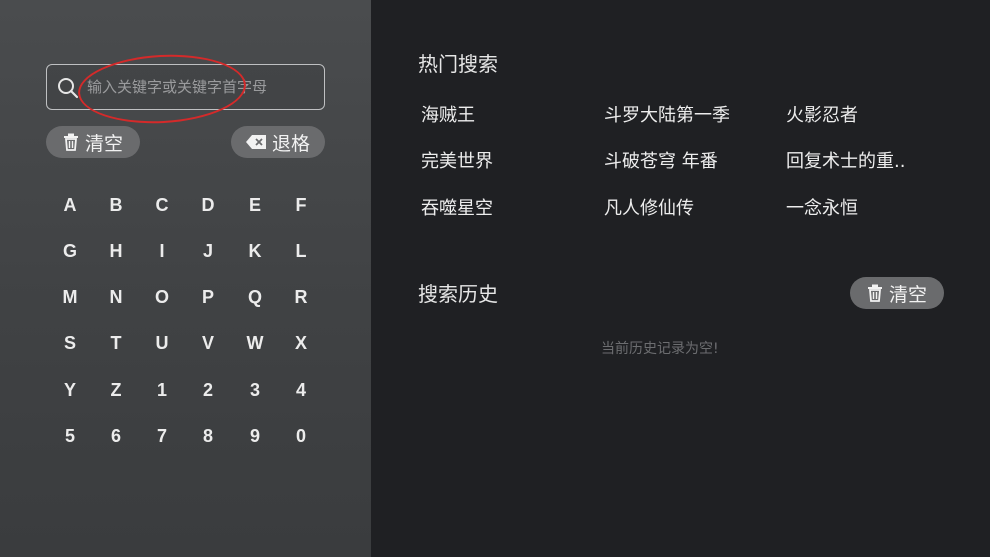  Describe the element at coordinates (116, 436) in the screenshot. I see `key-6: 6` at that location.